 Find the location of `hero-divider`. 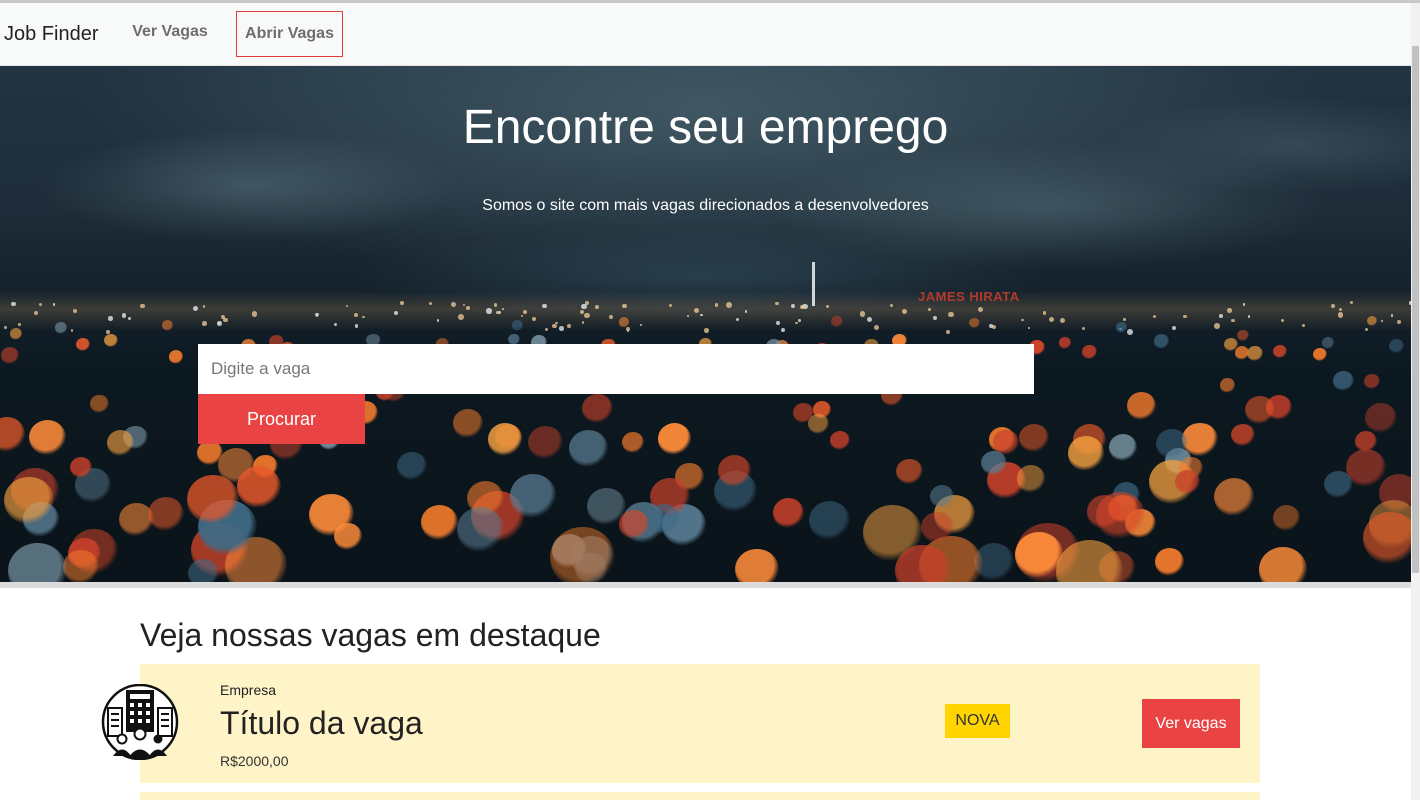

hero-divider is located at coordinates (705, 585).